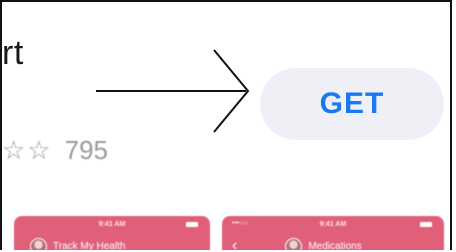  I want to click on rating-count: 795, so click(86, 149).